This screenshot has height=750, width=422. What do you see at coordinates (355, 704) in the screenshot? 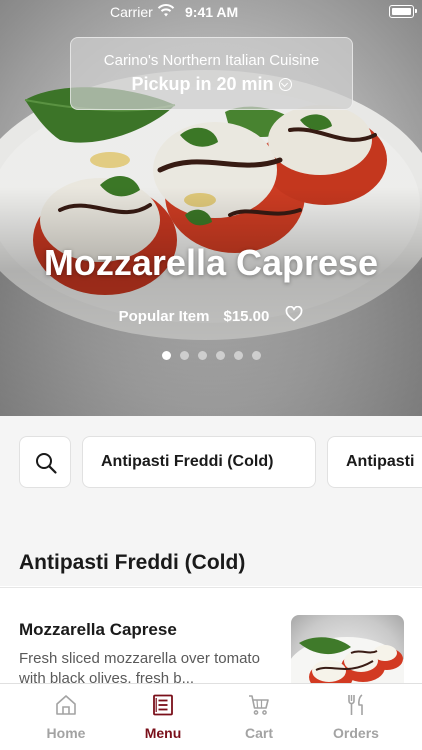
I see `orders-icon` at bounding box center [355, 704].